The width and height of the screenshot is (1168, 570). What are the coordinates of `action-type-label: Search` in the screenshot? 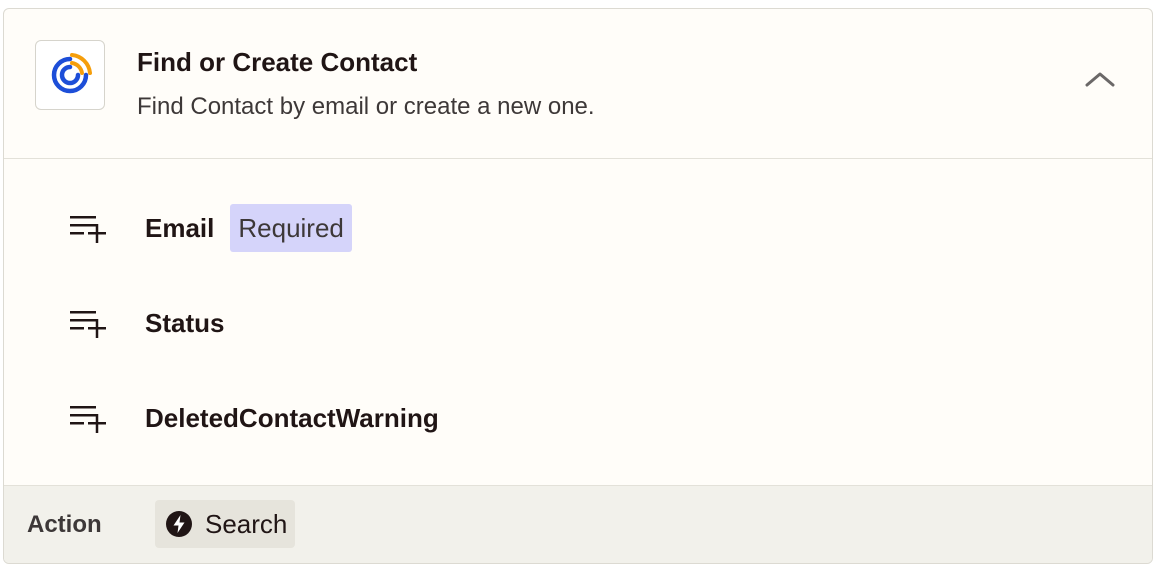 It's located at (246, 523).